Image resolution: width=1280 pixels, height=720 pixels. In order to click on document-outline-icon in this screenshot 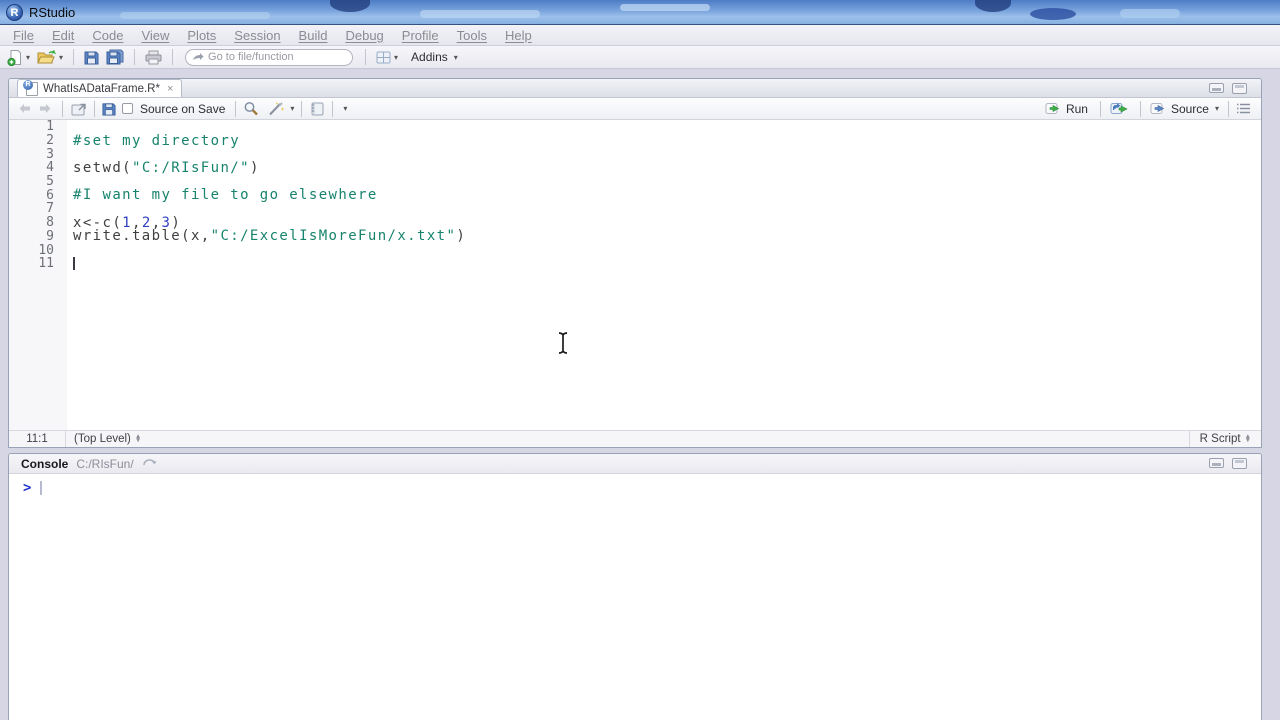, I will do `click(1243, 108)`.